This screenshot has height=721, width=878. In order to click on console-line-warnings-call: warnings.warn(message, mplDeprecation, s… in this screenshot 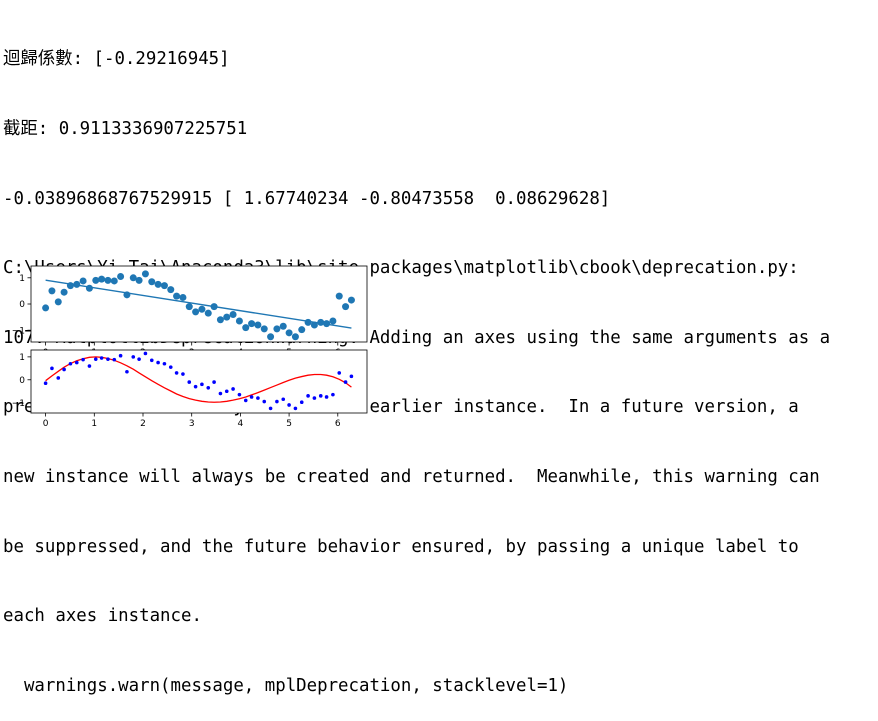, I will do `click(286, 685)`.